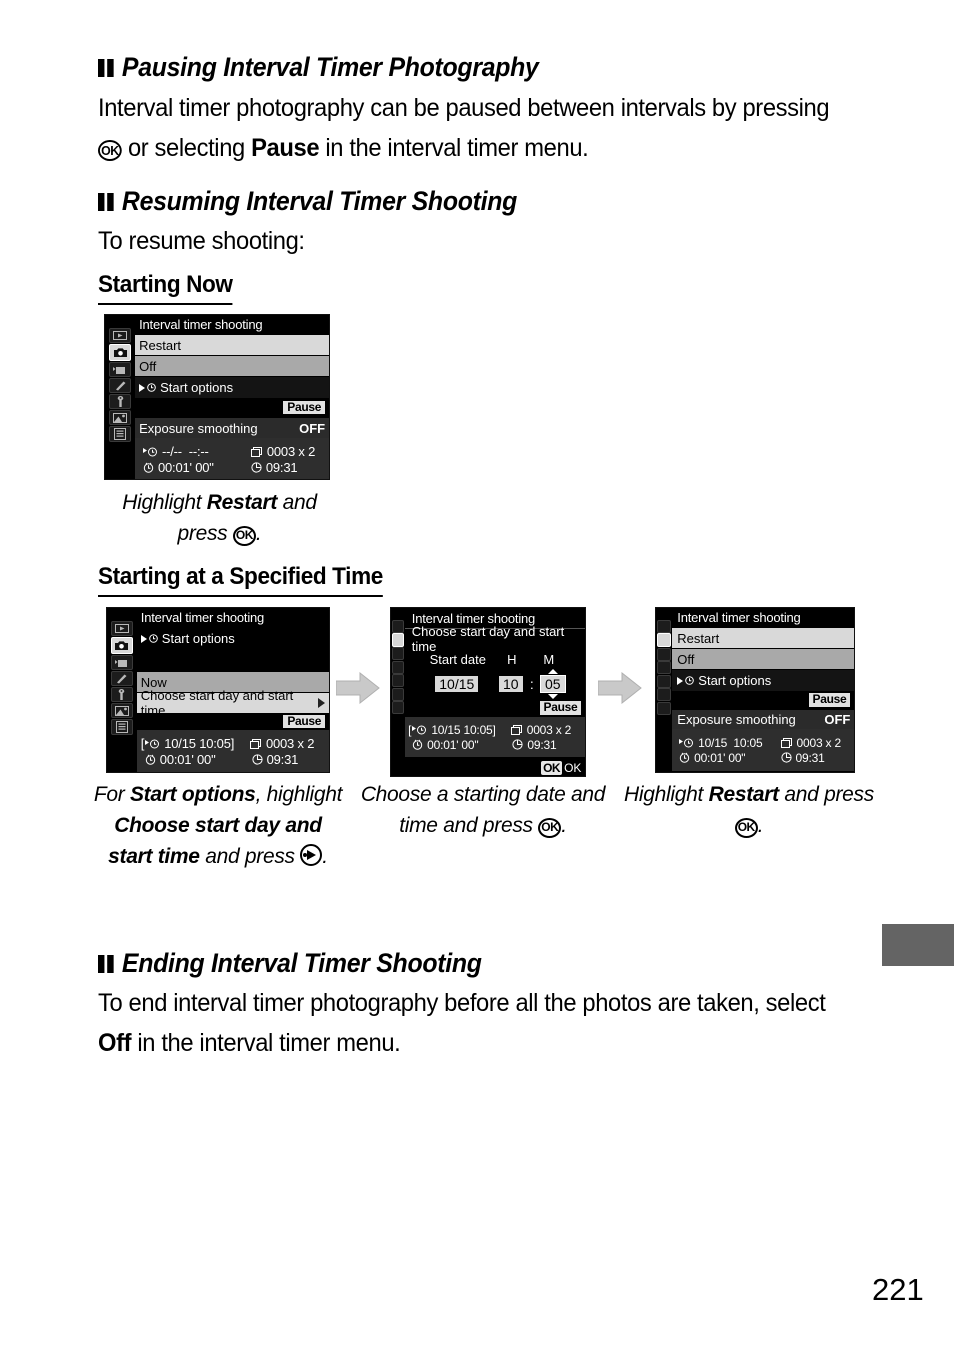 The height and width of the screenshot is (1345, 954). I want to click on section-heading-text: Resuming Interval Timer Shooting, so click(319, 201).